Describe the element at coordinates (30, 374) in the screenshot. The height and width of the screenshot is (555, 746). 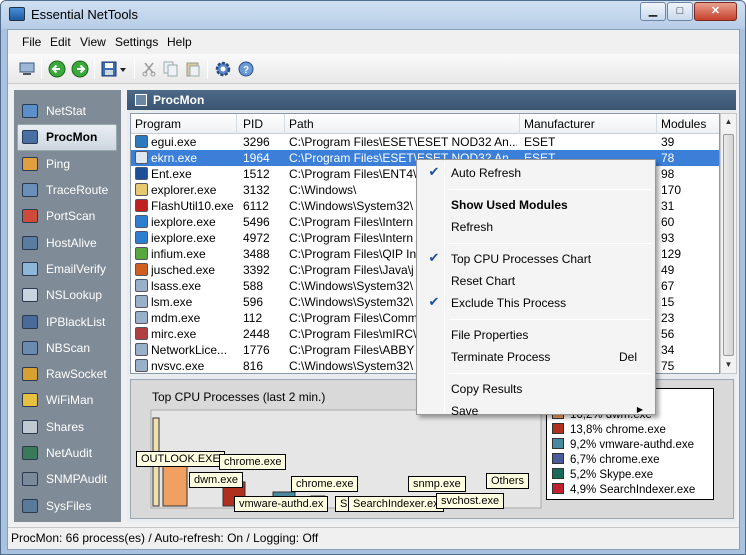
I see `rawsocket-icon` at that location.